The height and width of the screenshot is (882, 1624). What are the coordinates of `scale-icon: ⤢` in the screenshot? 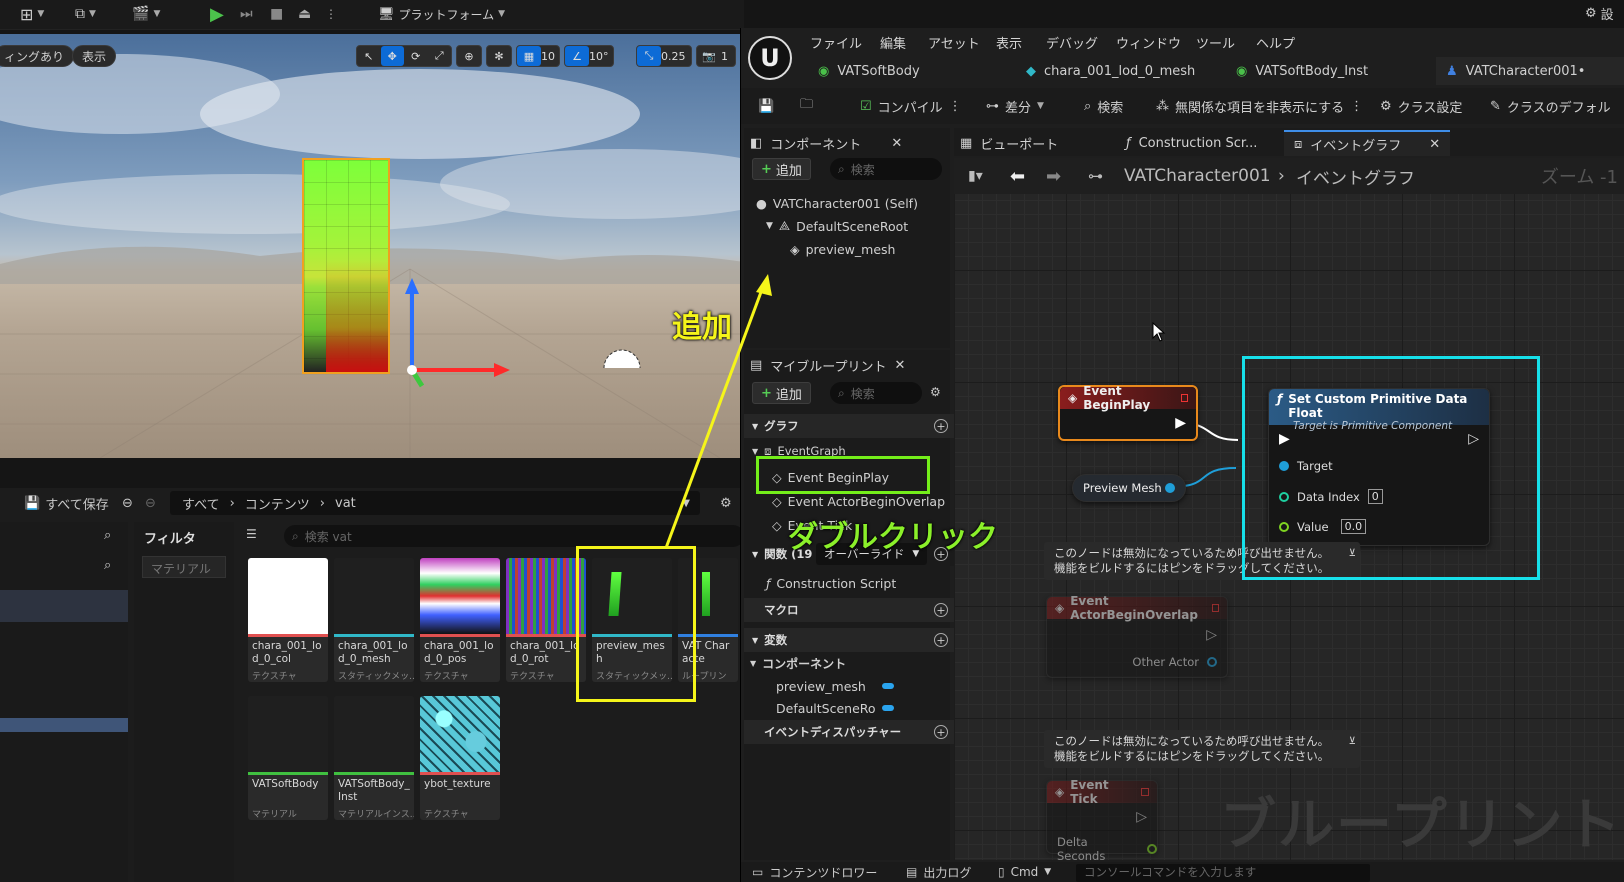 It's located at (440, 56).